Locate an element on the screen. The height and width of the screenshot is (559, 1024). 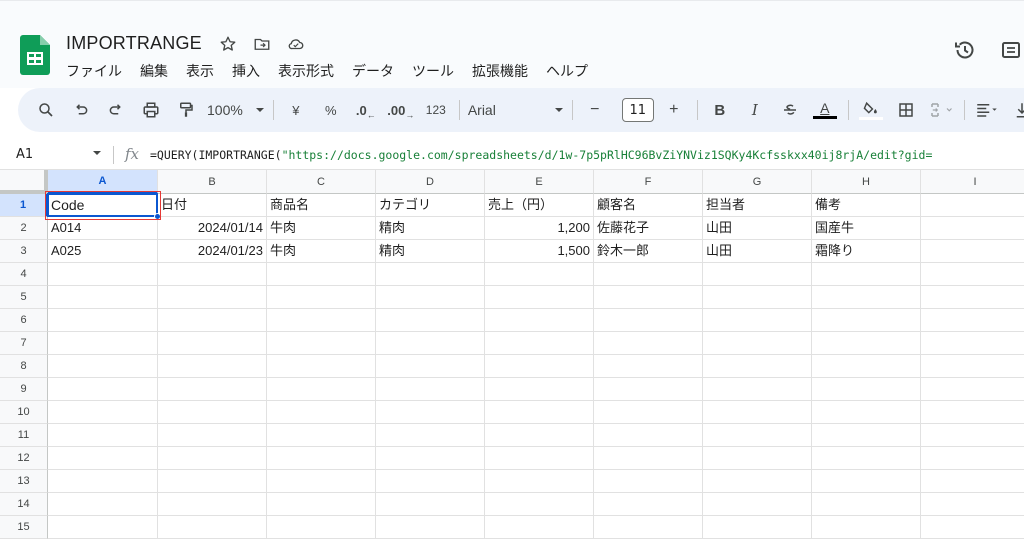
zoom-select: 100% is located at coordinates (236, 110).